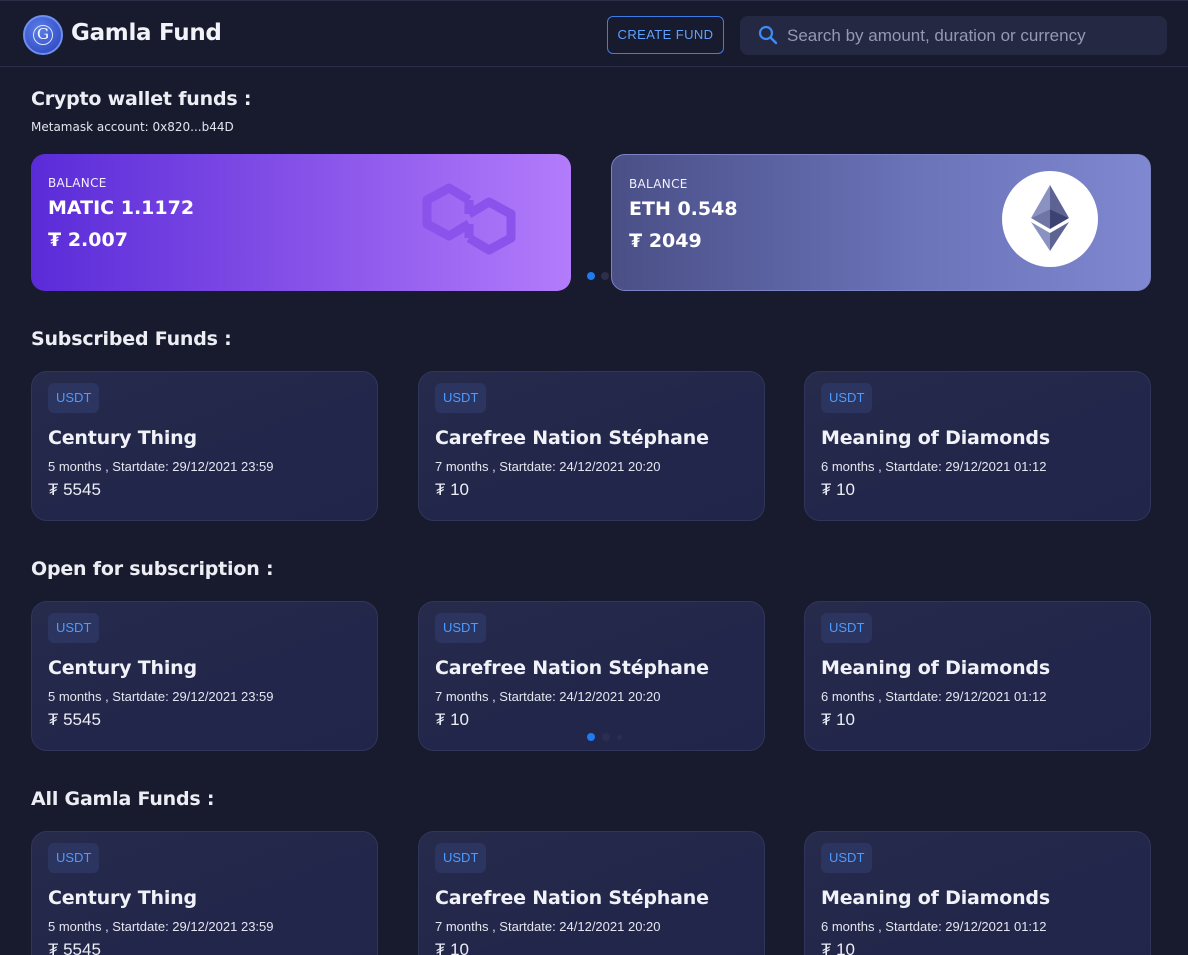  Describe the element at coordinates (152, 569) in the screenshot. I see `open-section-title: Open for subscription :` at that location.